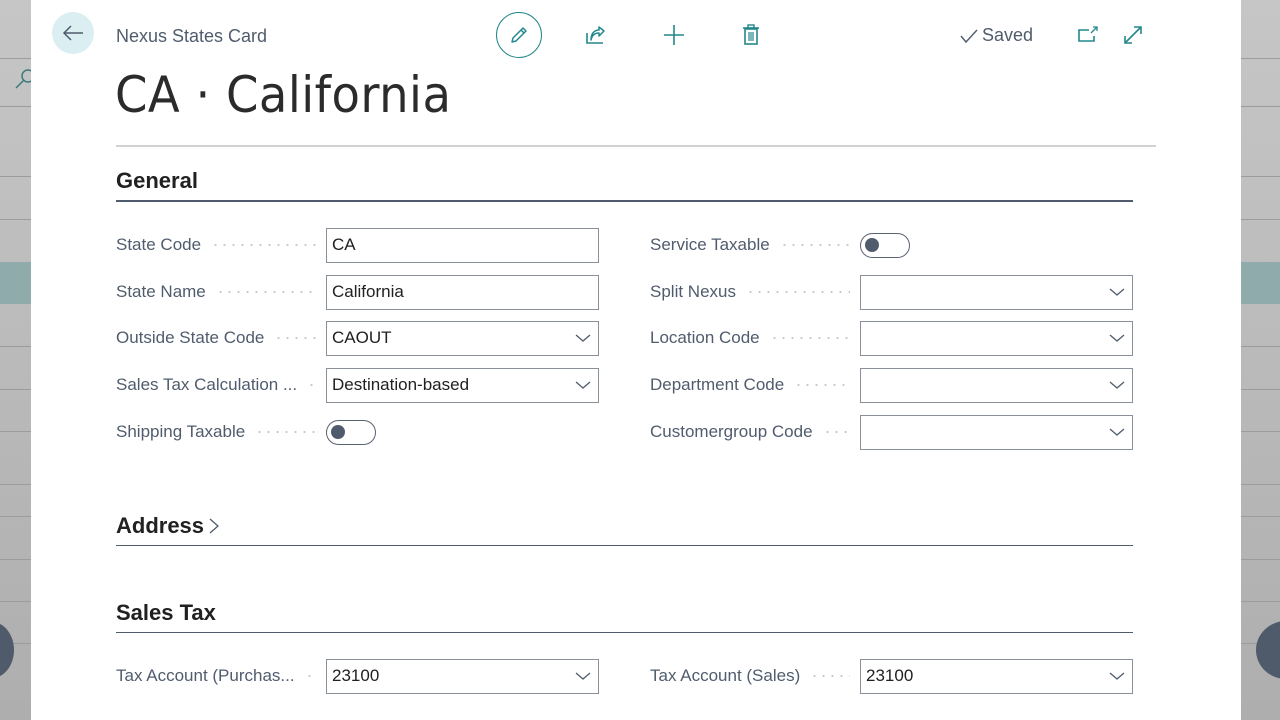 This screenshot has width=1280, height=720. I want to click on field-label: Customergroup Code, so click(731, 431).